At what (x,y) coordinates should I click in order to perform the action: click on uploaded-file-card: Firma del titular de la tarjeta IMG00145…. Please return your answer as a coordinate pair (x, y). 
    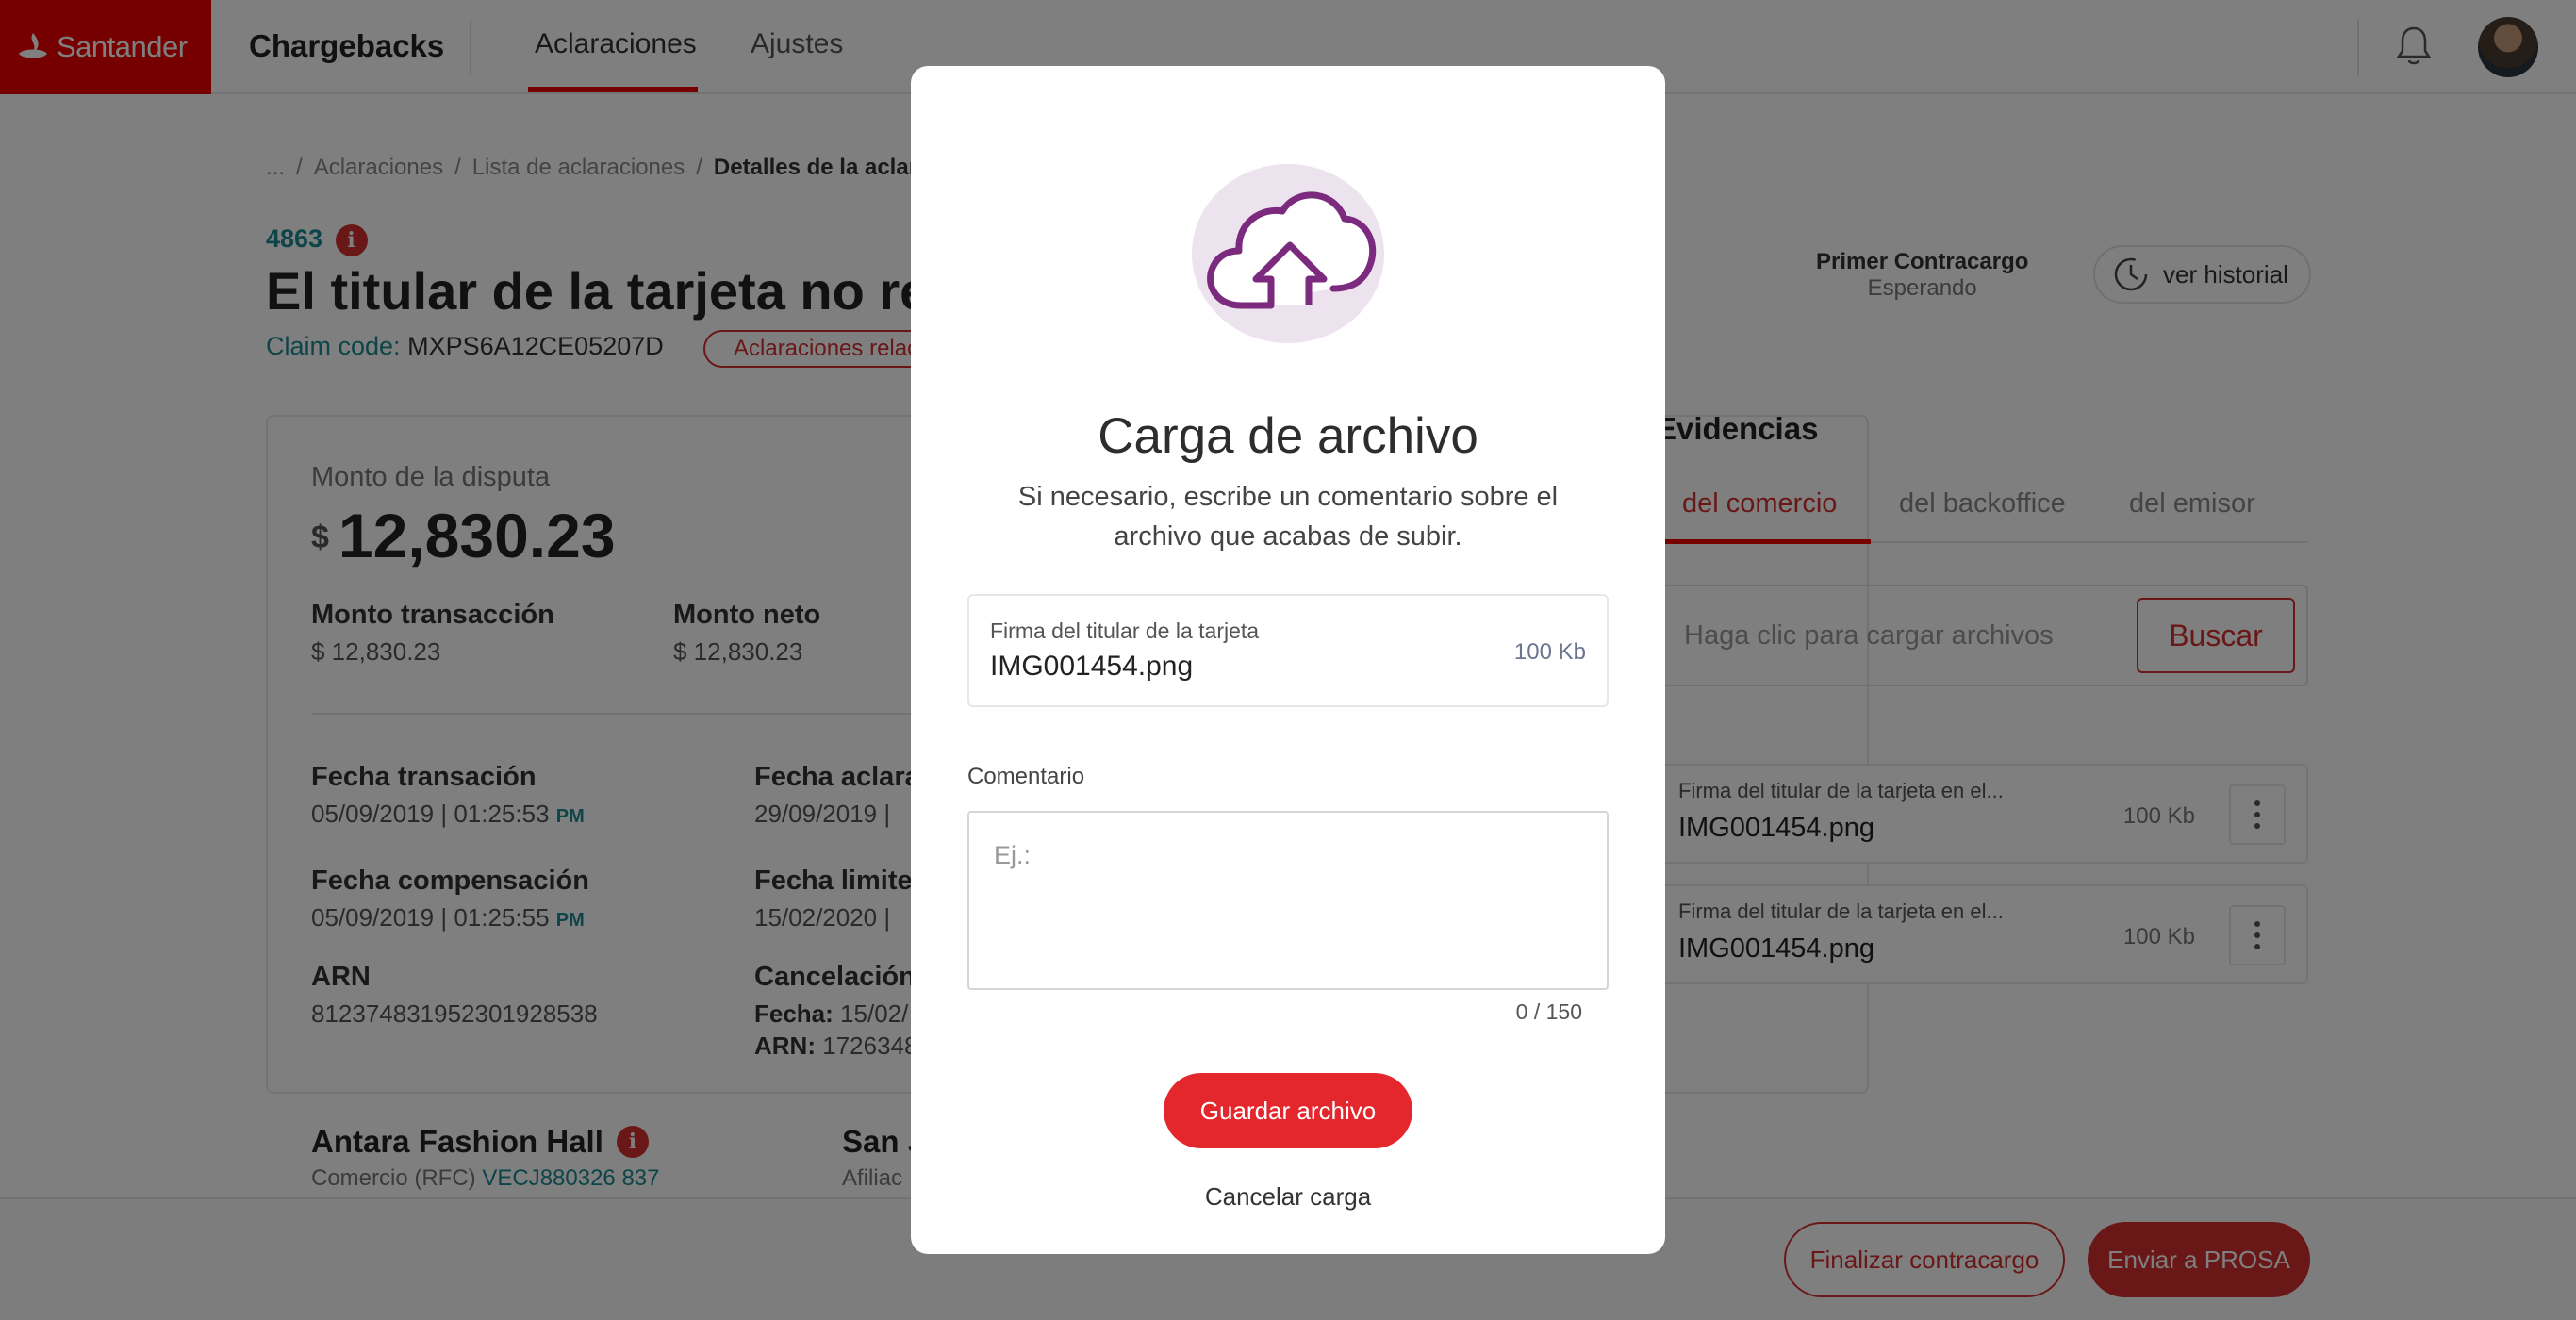
    Looking at the image, I should click on (1288, 650).